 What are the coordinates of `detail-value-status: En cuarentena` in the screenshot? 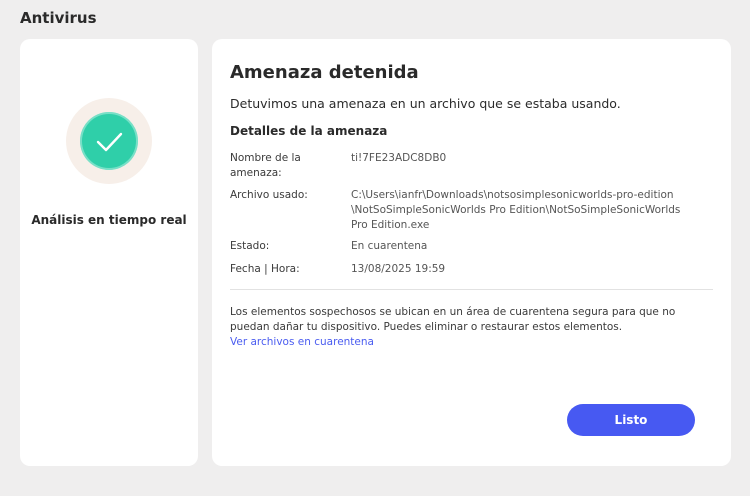 It's located at (389, 246).